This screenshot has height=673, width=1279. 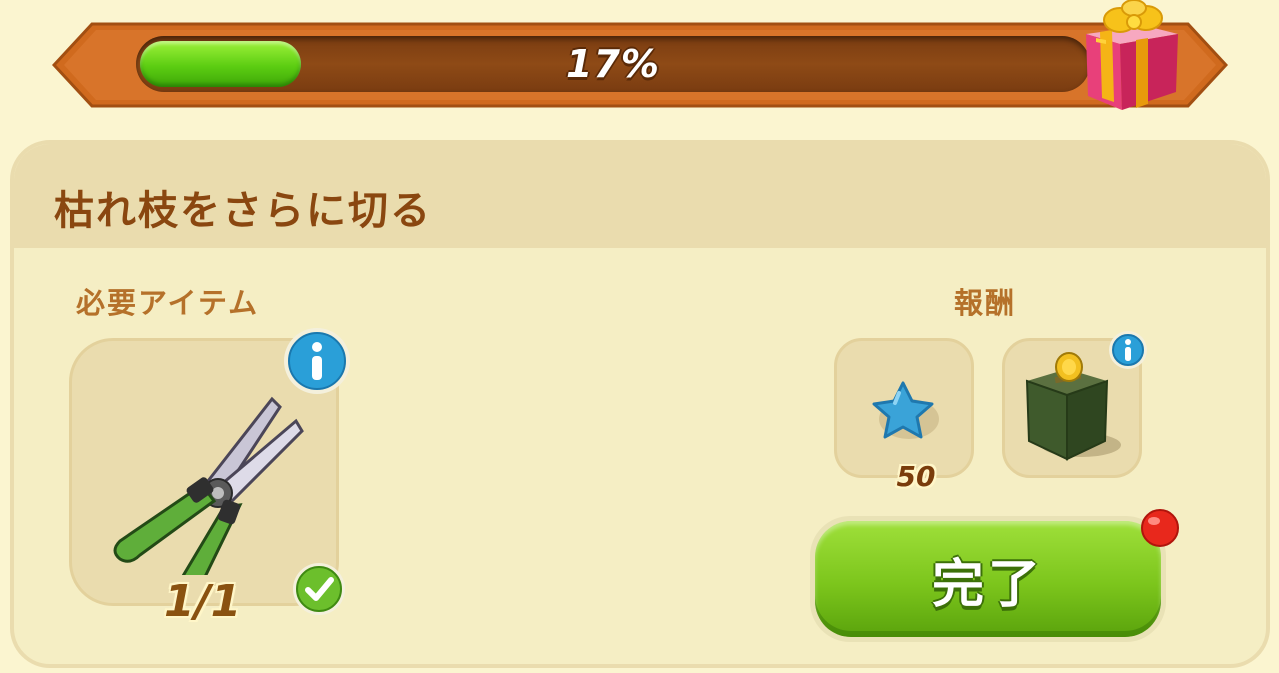 I want to click on task-title: 枯れ枝をさらに切る, so click(x=243, y=211).